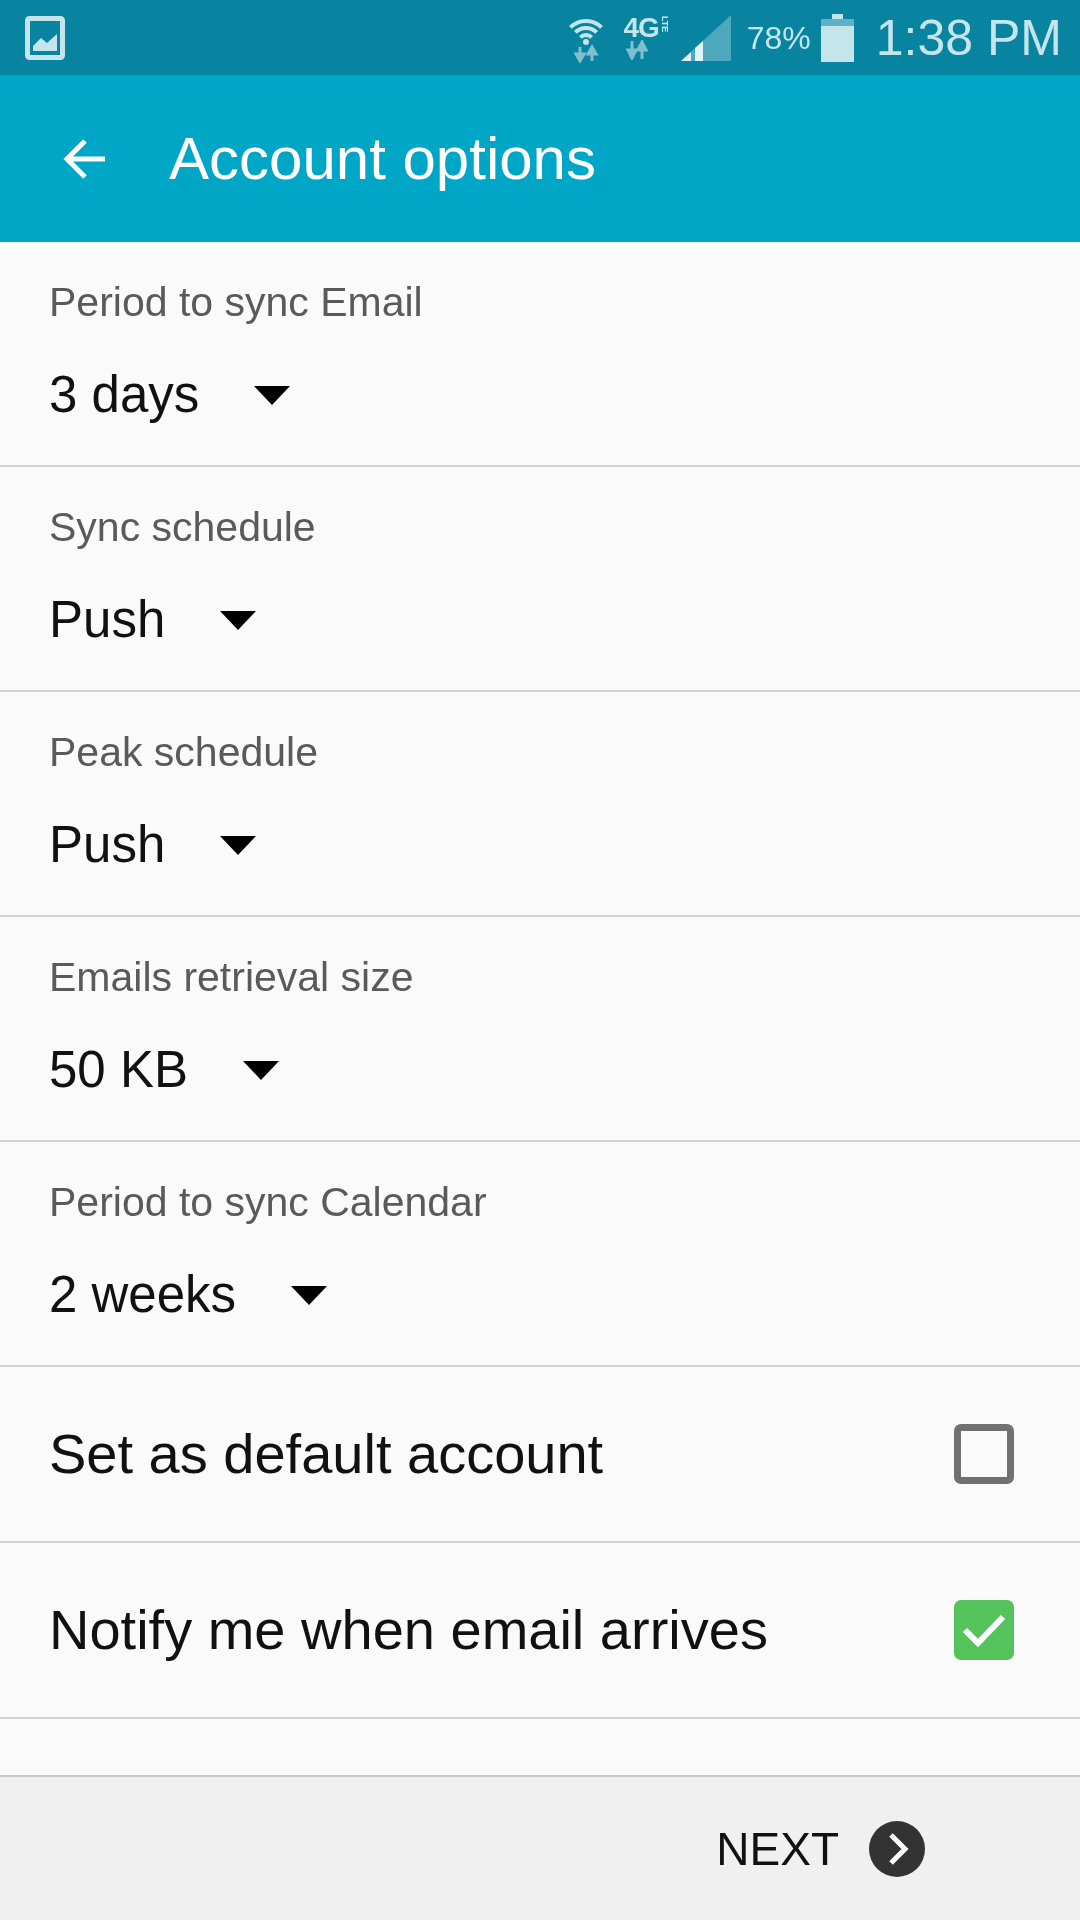 This screenshot has width=1080, height=1920. Describe the element at coordinates (897, 1848) in the screenshot. I see `chevron-circle-icon` at that location.